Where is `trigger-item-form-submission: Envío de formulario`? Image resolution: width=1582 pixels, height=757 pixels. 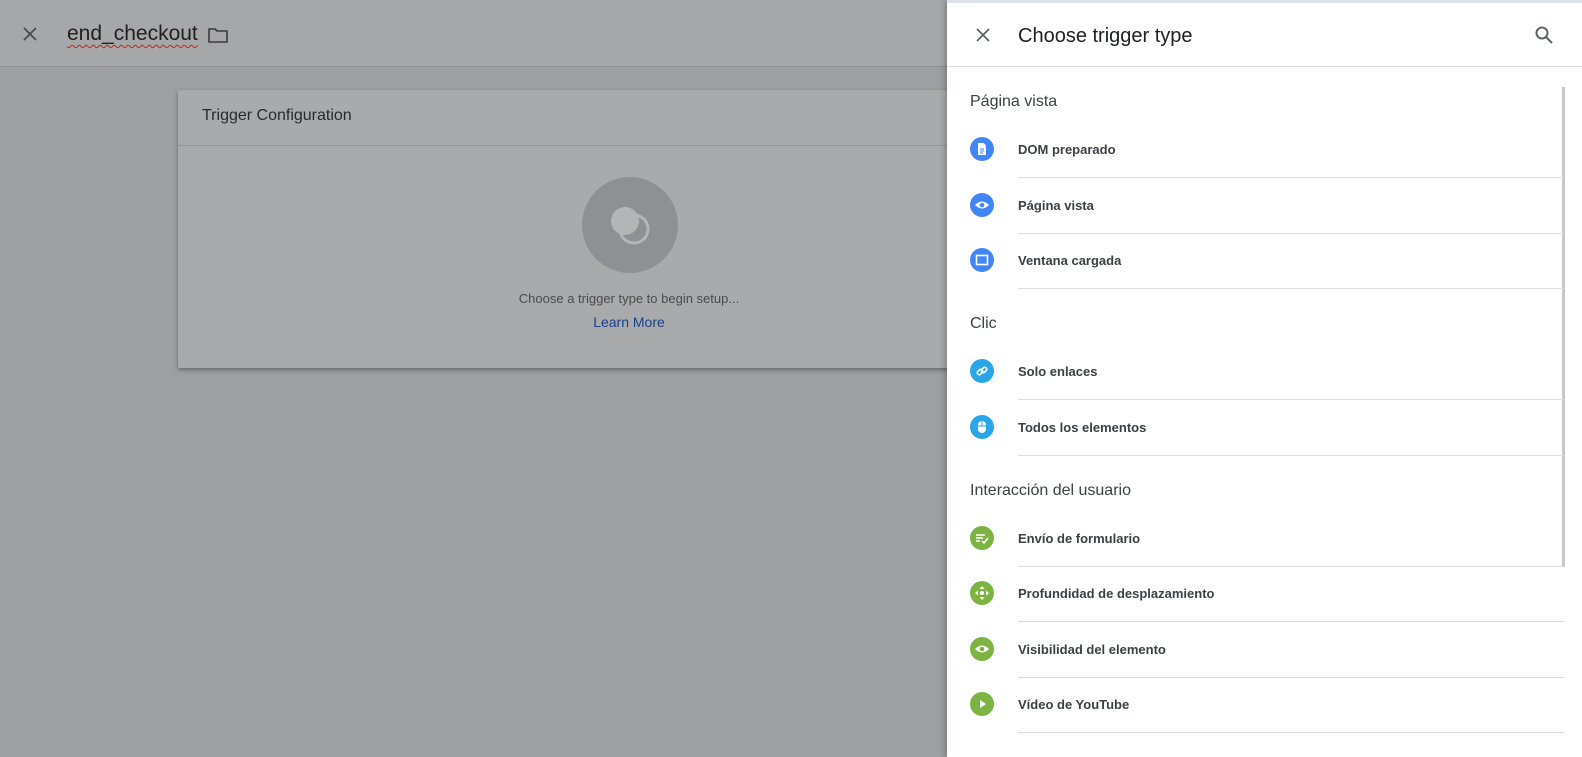 trigger-item-form-submission: Envío de formulario is located at coordinates (1255, 539).